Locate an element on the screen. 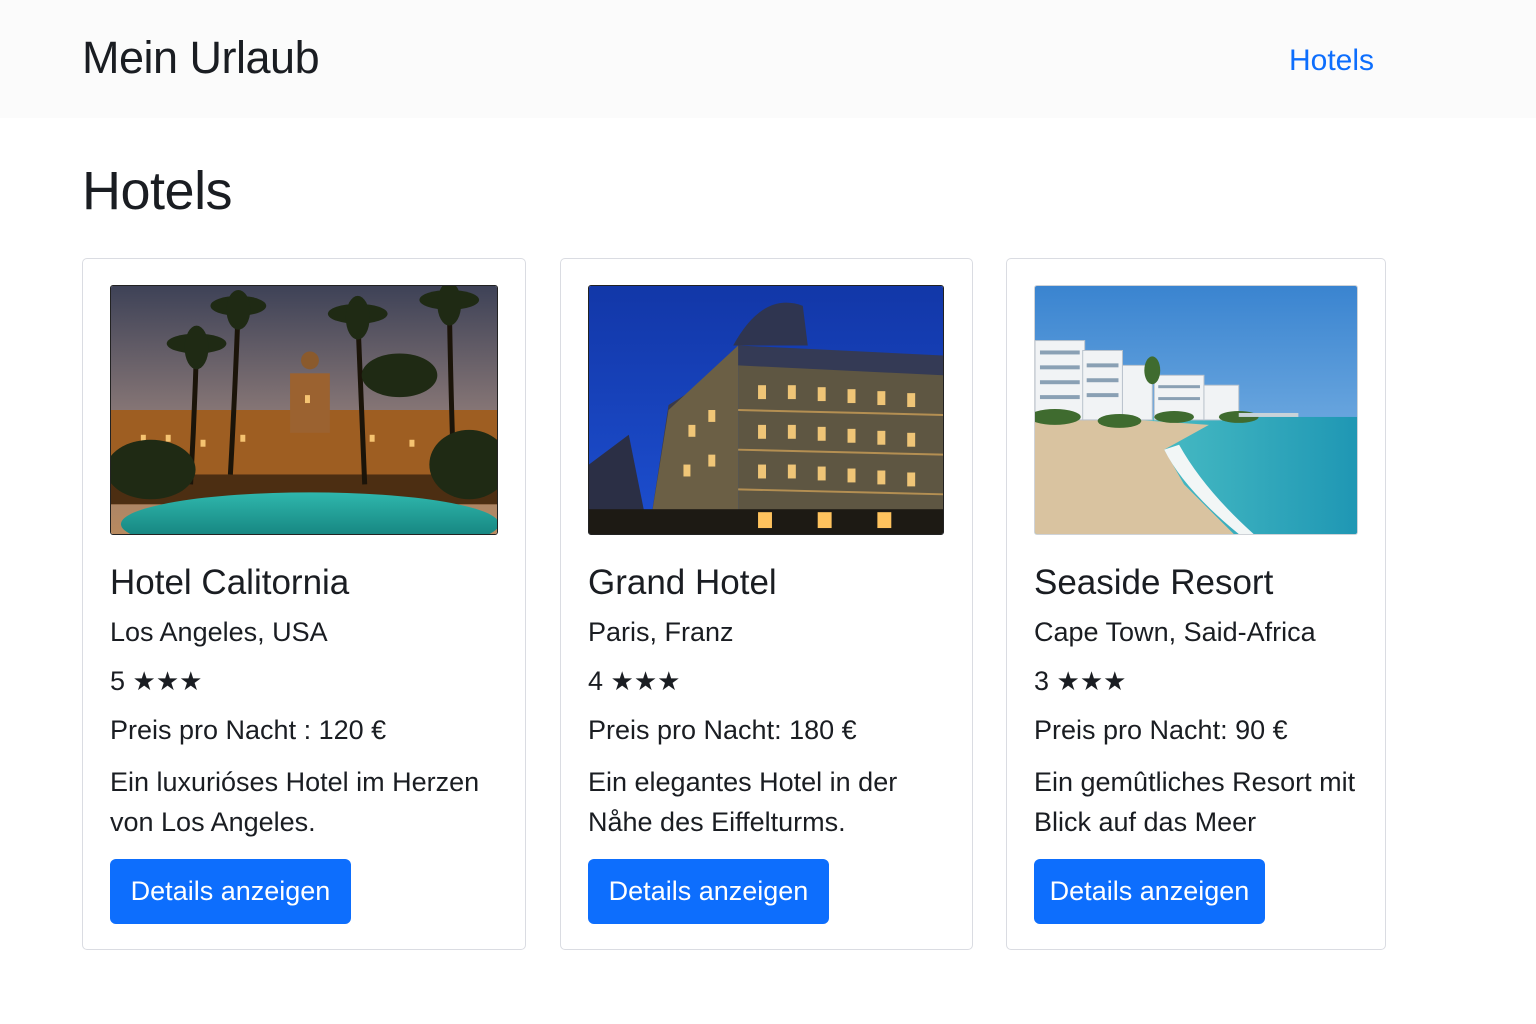 This screenshot has width=1536, height=1024. description-line: Nåhe des Eiffelturms. is located at coordinates (717, 822).